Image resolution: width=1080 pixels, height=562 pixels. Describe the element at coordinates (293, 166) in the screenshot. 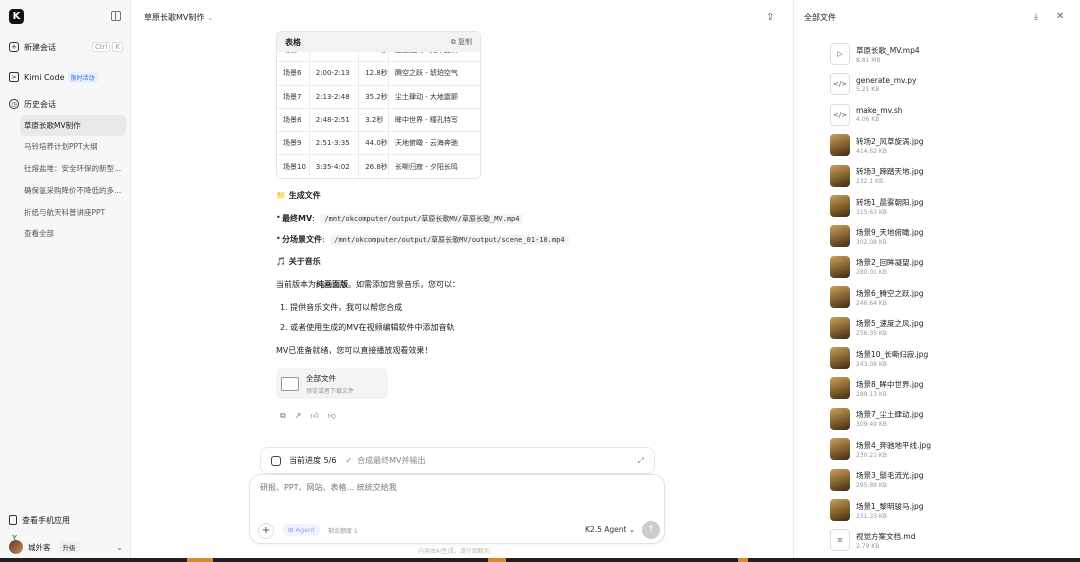

I see `table-cell: 场景10` at that location.